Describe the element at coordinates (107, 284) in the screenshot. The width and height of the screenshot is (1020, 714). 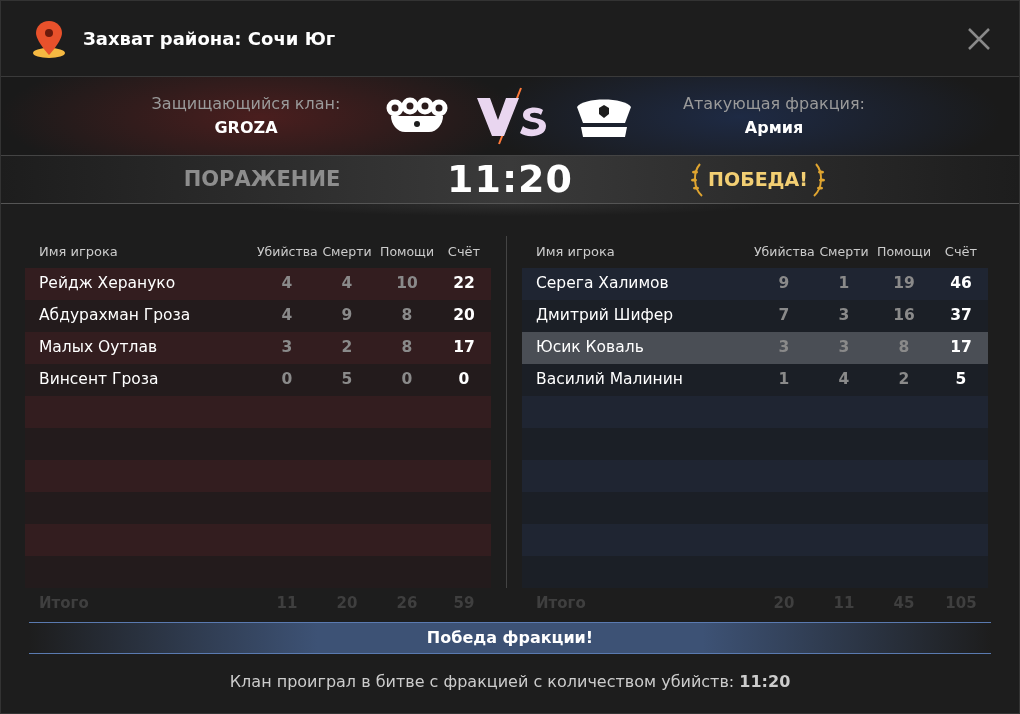
I see `player-name: Рейдж Херануко` at that location.